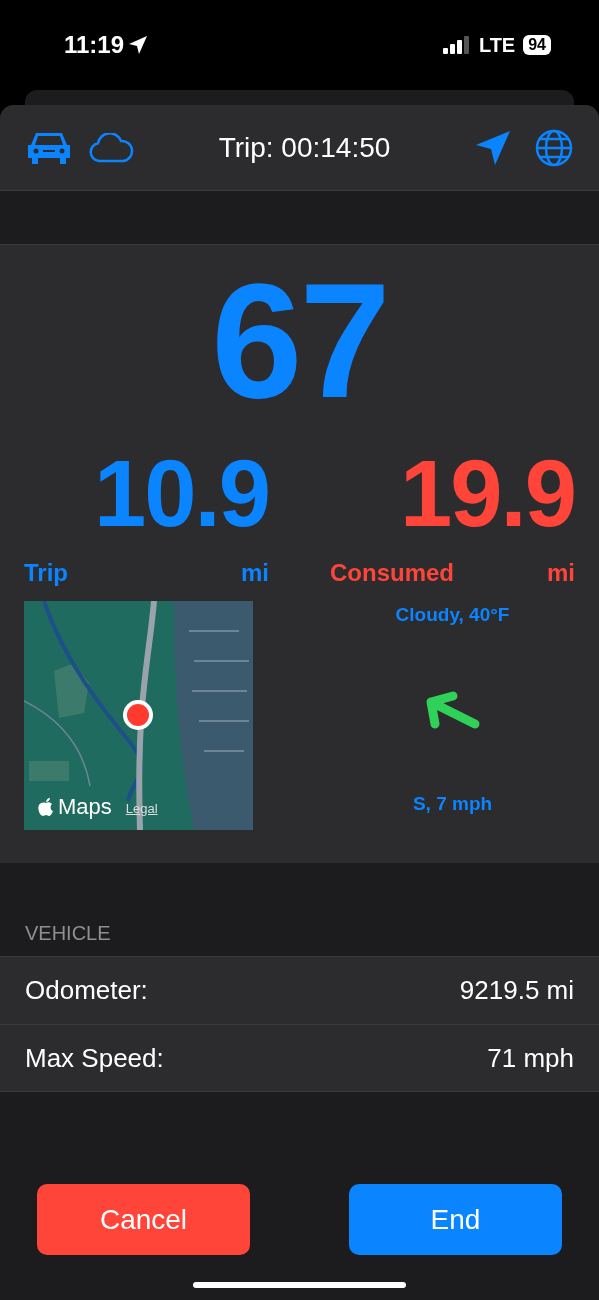 This screenshot has height=1300, width=599. I want to click on clock-time: 11:19, so click(94, 45).